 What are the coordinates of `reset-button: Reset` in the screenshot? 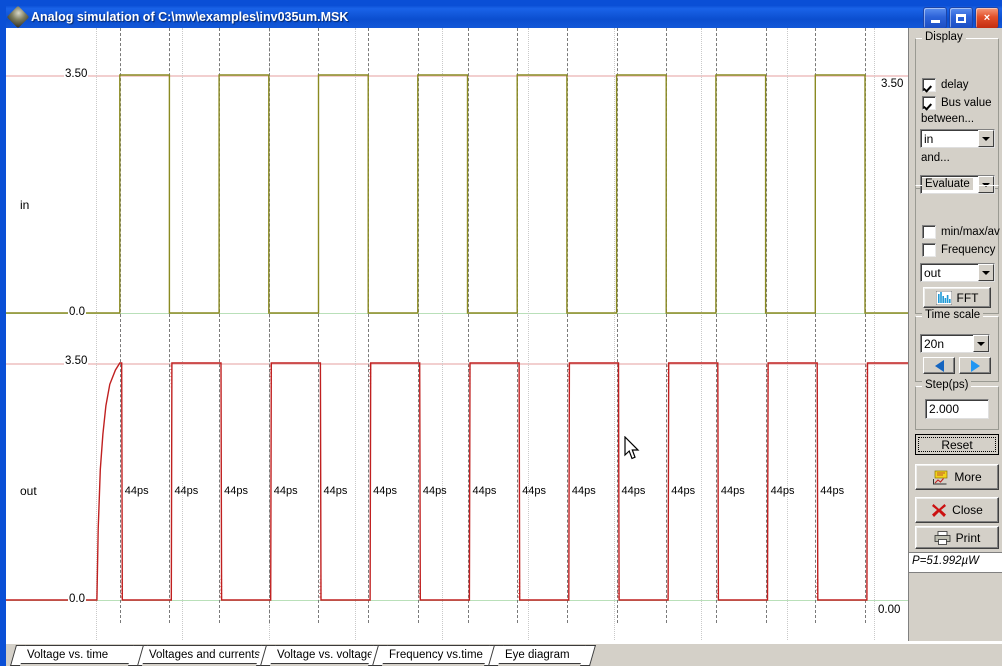 It's located at (957, 444).